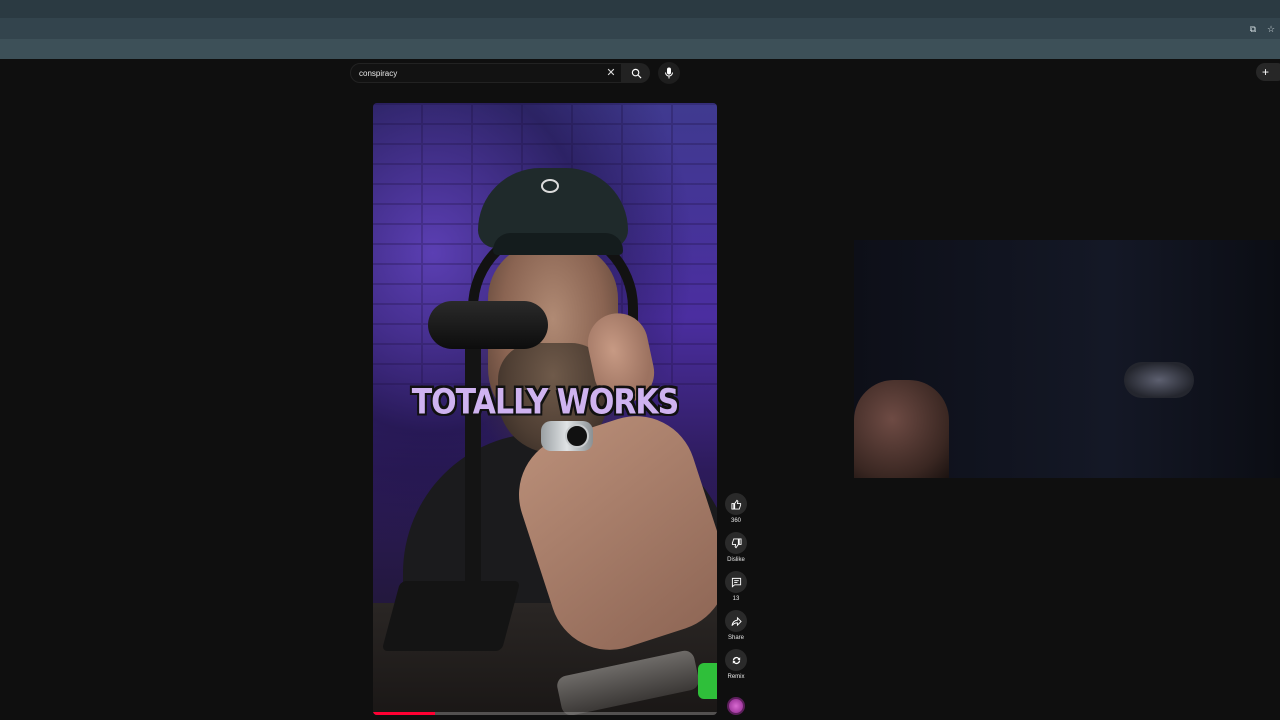 The width and height of the screenshot is (1280, 720). What do you see at coordinates (640, 49) in the screenshot?
I see `browser-bookmarks-bar` at bounding box center [640, 49].